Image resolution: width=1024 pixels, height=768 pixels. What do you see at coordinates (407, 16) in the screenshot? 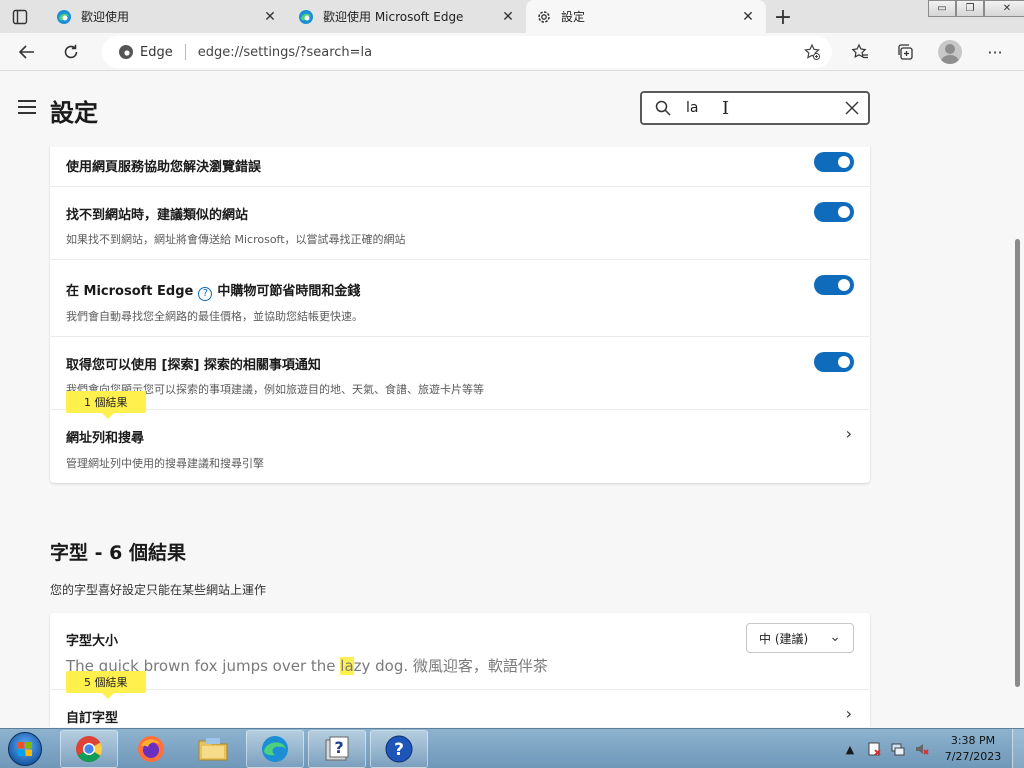
I see `tab-welcome-edge: 歡迎使用 Microsoft Edge ✕` at bounding box center [407, 16].